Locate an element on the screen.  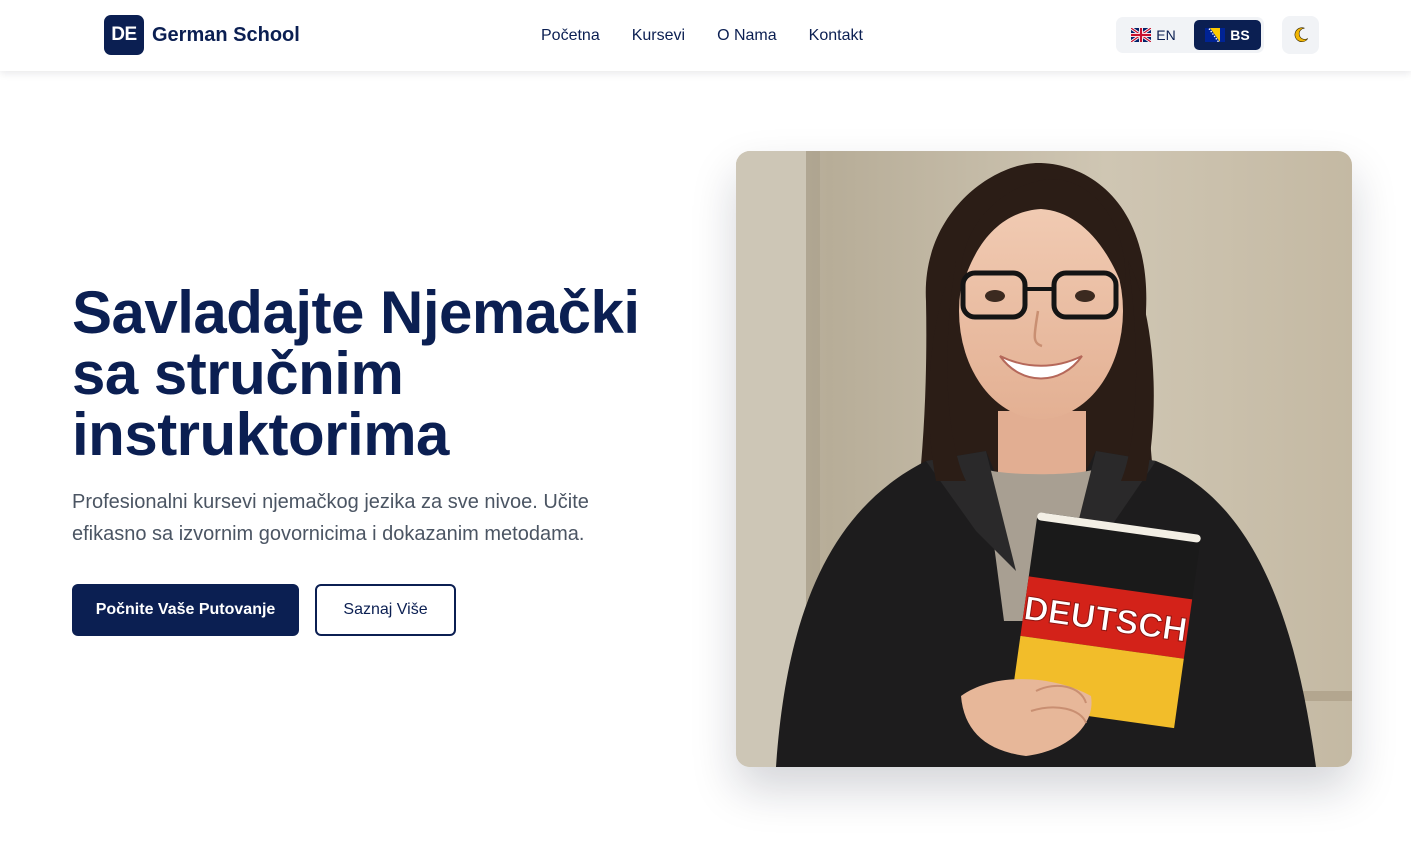
nav-link-kontakt: Kontakt is located at coordinates (836, 36).